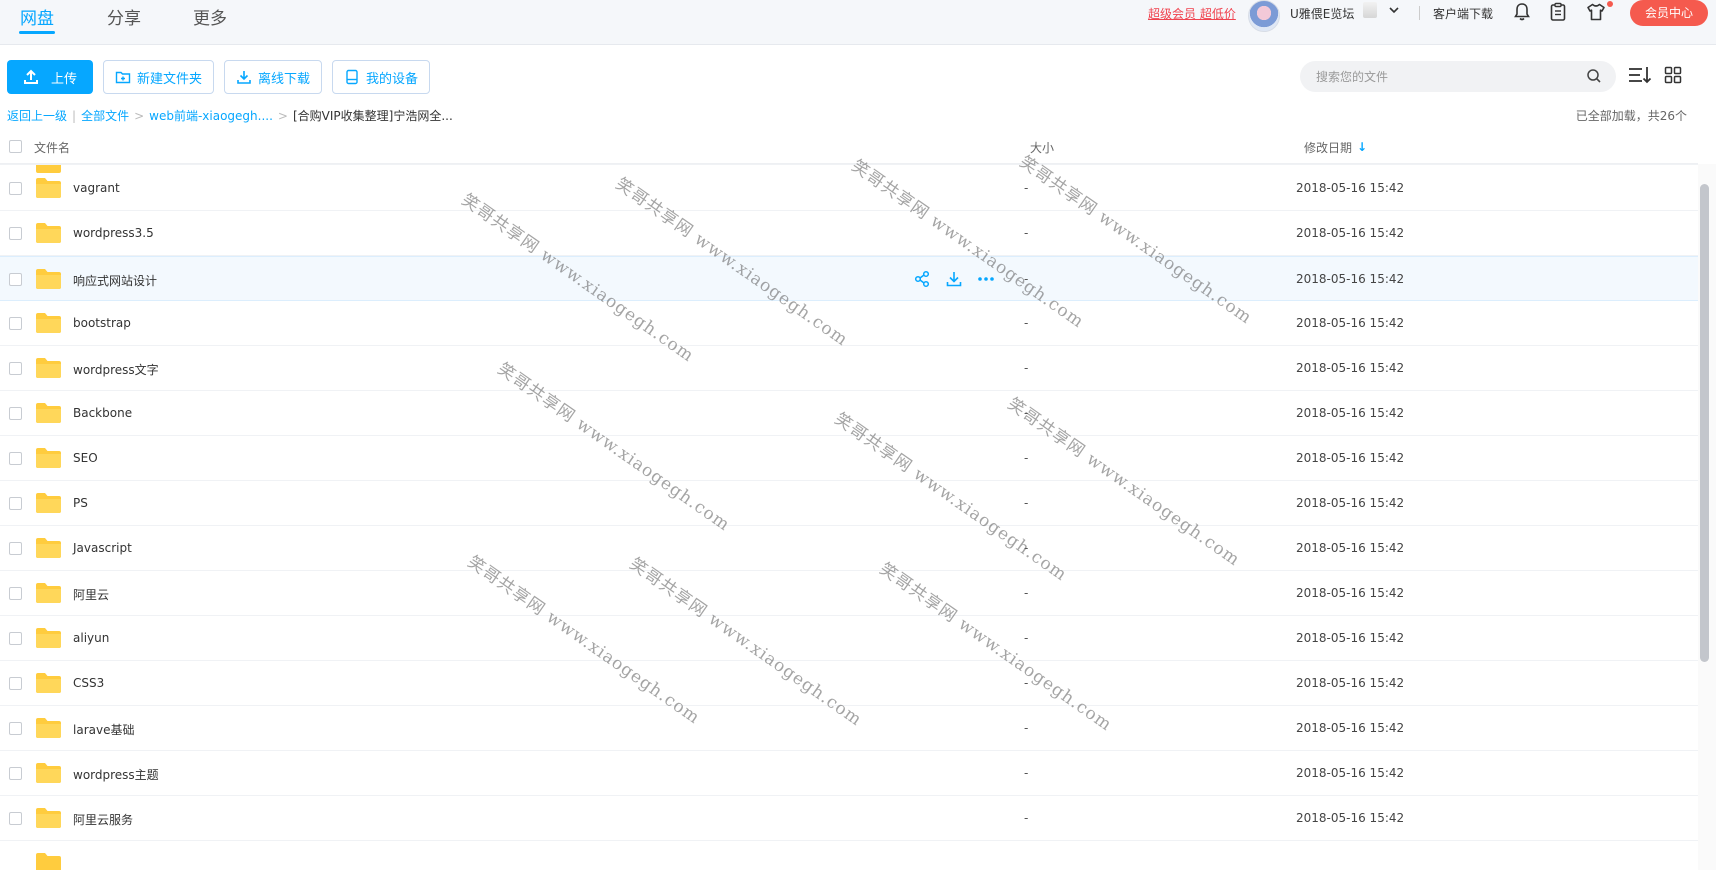 This screenshot has height=870, width=1716. What do you see at coordinates (116, 369) in the screenshot?
I see `file-name: wordpress文字` at bounding box center [116, 369].